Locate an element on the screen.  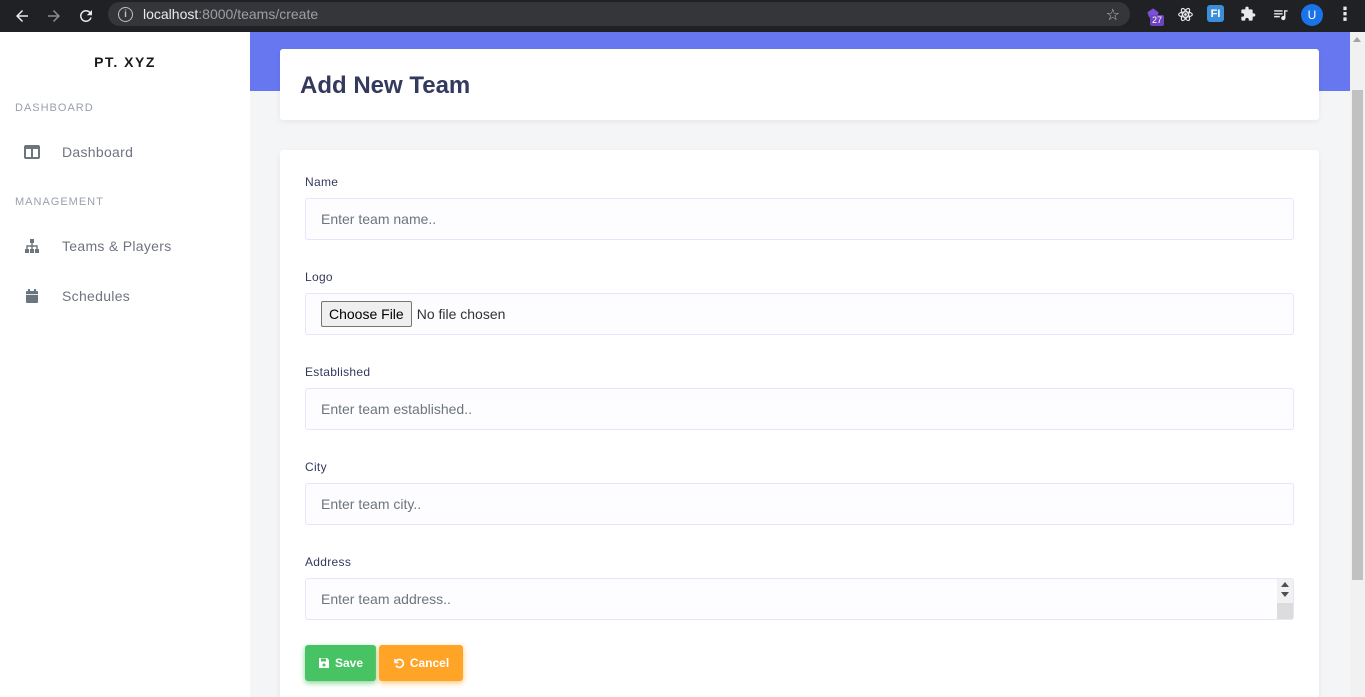
sidebar-brand: PT. XYZ is located at coordinates (125, 62).